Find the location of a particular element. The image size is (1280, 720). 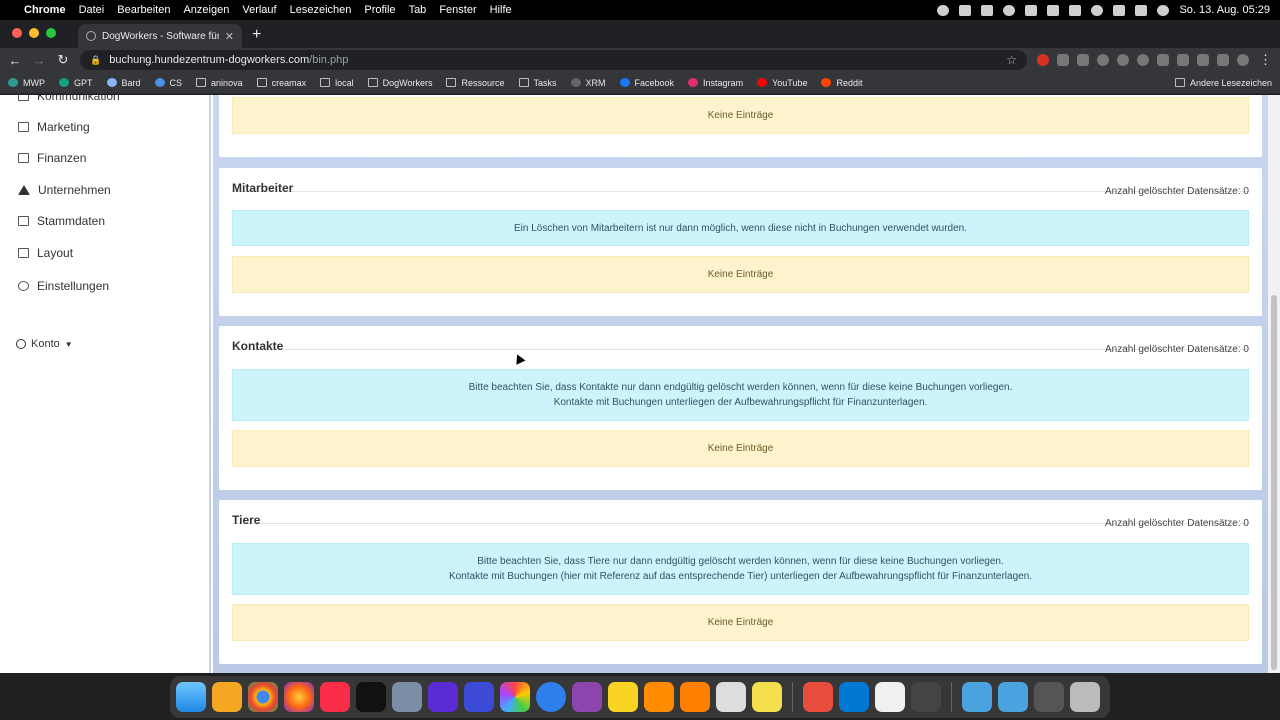

close-window-icon is located at coordinates (17, 33).